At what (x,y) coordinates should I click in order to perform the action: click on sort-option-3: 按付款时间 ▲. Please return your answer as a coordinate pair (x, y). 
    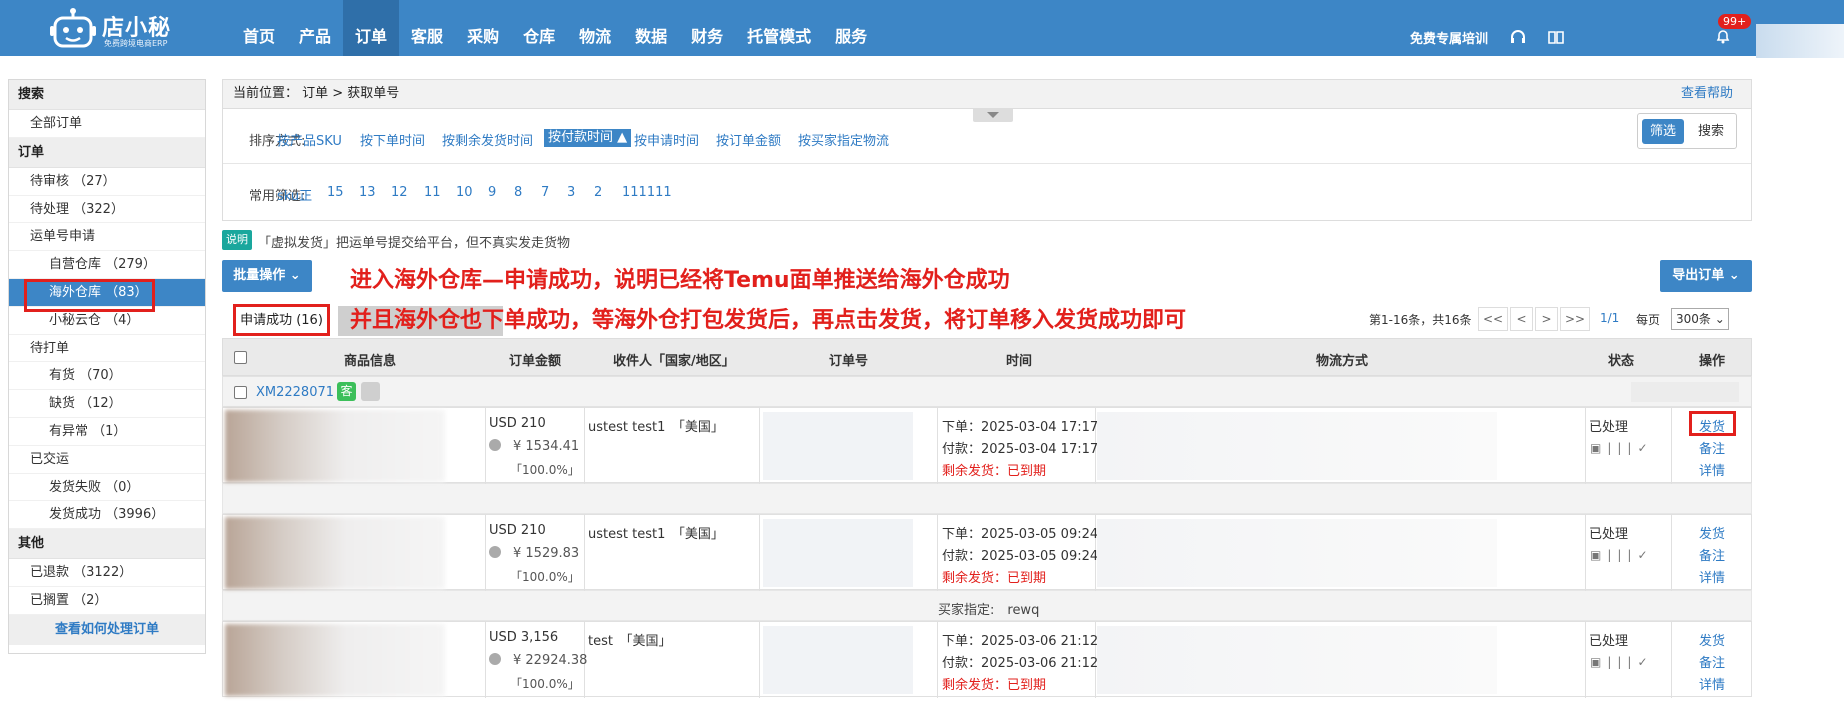
    Looking at the image, I should click on (588, 138).